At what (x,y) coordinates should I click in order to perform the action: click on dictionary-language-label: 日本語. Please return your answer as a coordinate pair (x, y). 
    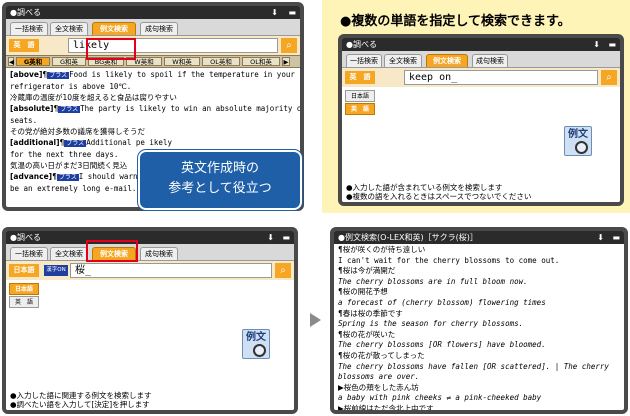
    Looking at the image, I should click on (24, 270).